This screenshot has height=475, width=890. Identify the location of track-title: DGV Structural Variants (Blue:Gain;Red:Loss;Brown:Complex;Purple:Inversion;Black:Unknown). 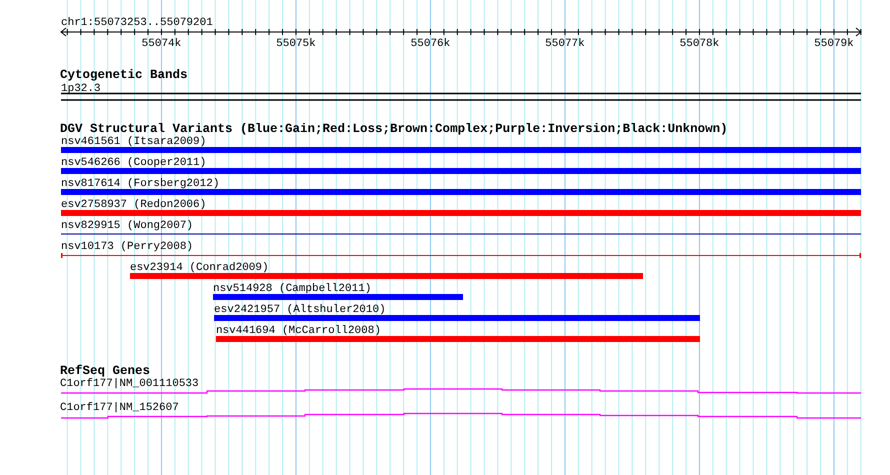
(394, 129).